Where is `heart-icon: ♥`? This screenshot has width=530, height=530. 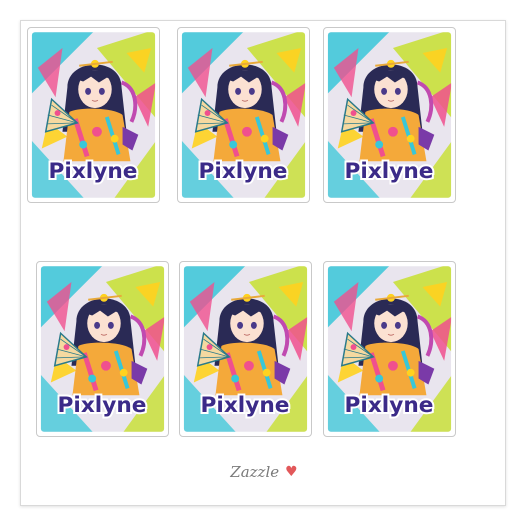
heart-icon: ♥ is located at coordinates (291, 472).